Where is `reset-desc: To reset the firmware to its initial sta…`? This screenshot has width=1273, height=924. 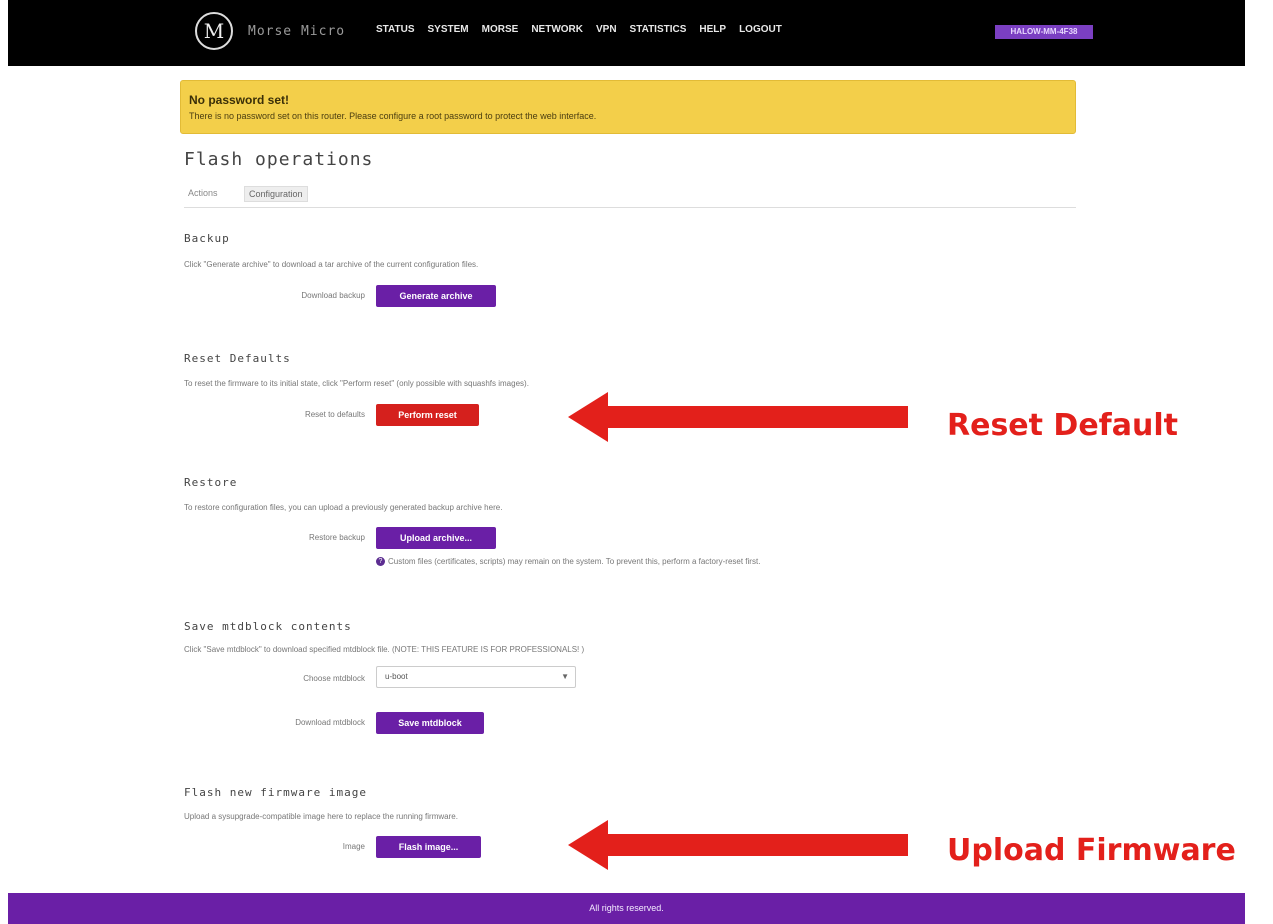 reset-desc: To reset the firmware to its initial sta… is located at coordinates (356, 383).